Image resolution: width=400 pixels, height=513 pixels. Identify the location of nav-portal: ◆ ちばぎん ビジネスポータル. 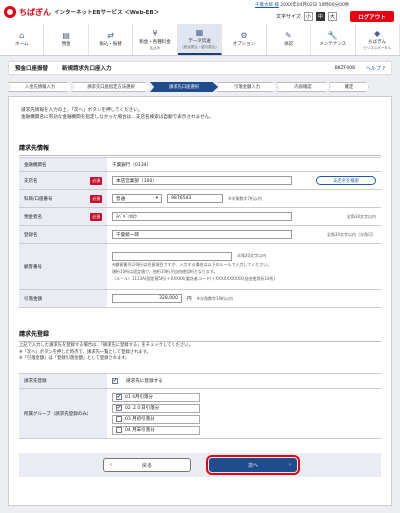
(378, 39).